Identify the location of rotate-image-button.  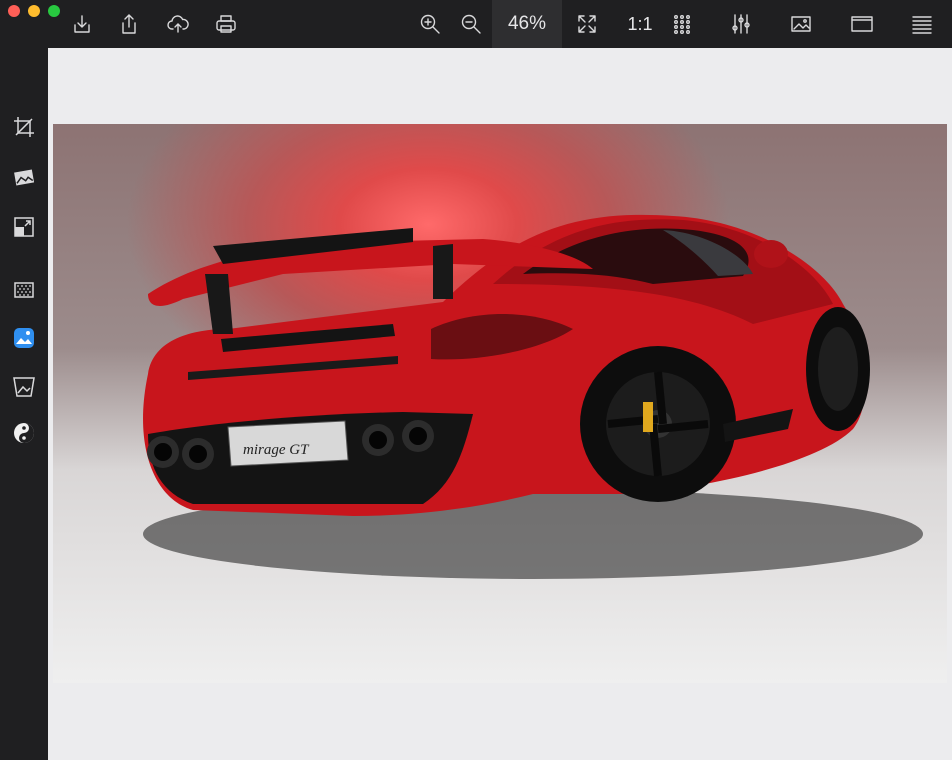
(24, 177).